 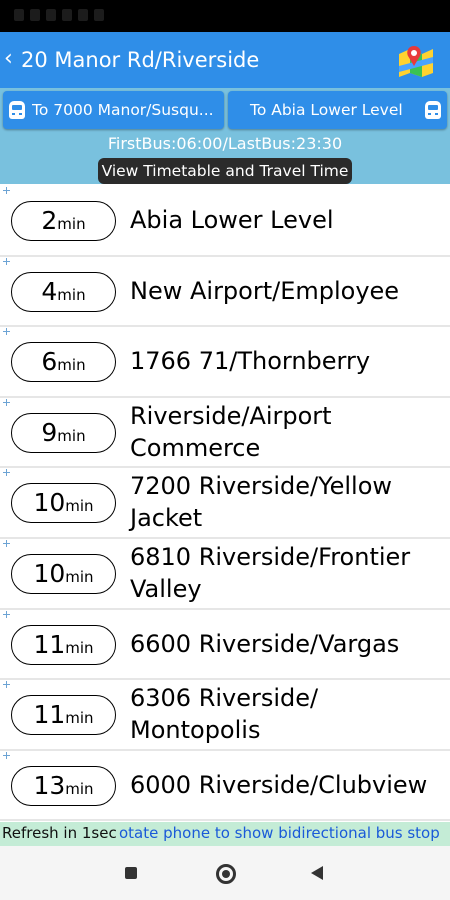 I want to click on stop-row: 10min 6810 Riverside/Frontier Valley, so click(x=225, y=574).